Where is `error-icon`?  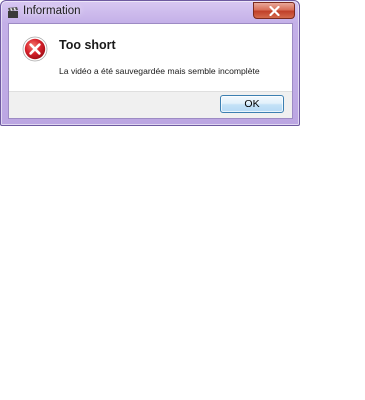 error-icon is located at coordinates (35, 49).